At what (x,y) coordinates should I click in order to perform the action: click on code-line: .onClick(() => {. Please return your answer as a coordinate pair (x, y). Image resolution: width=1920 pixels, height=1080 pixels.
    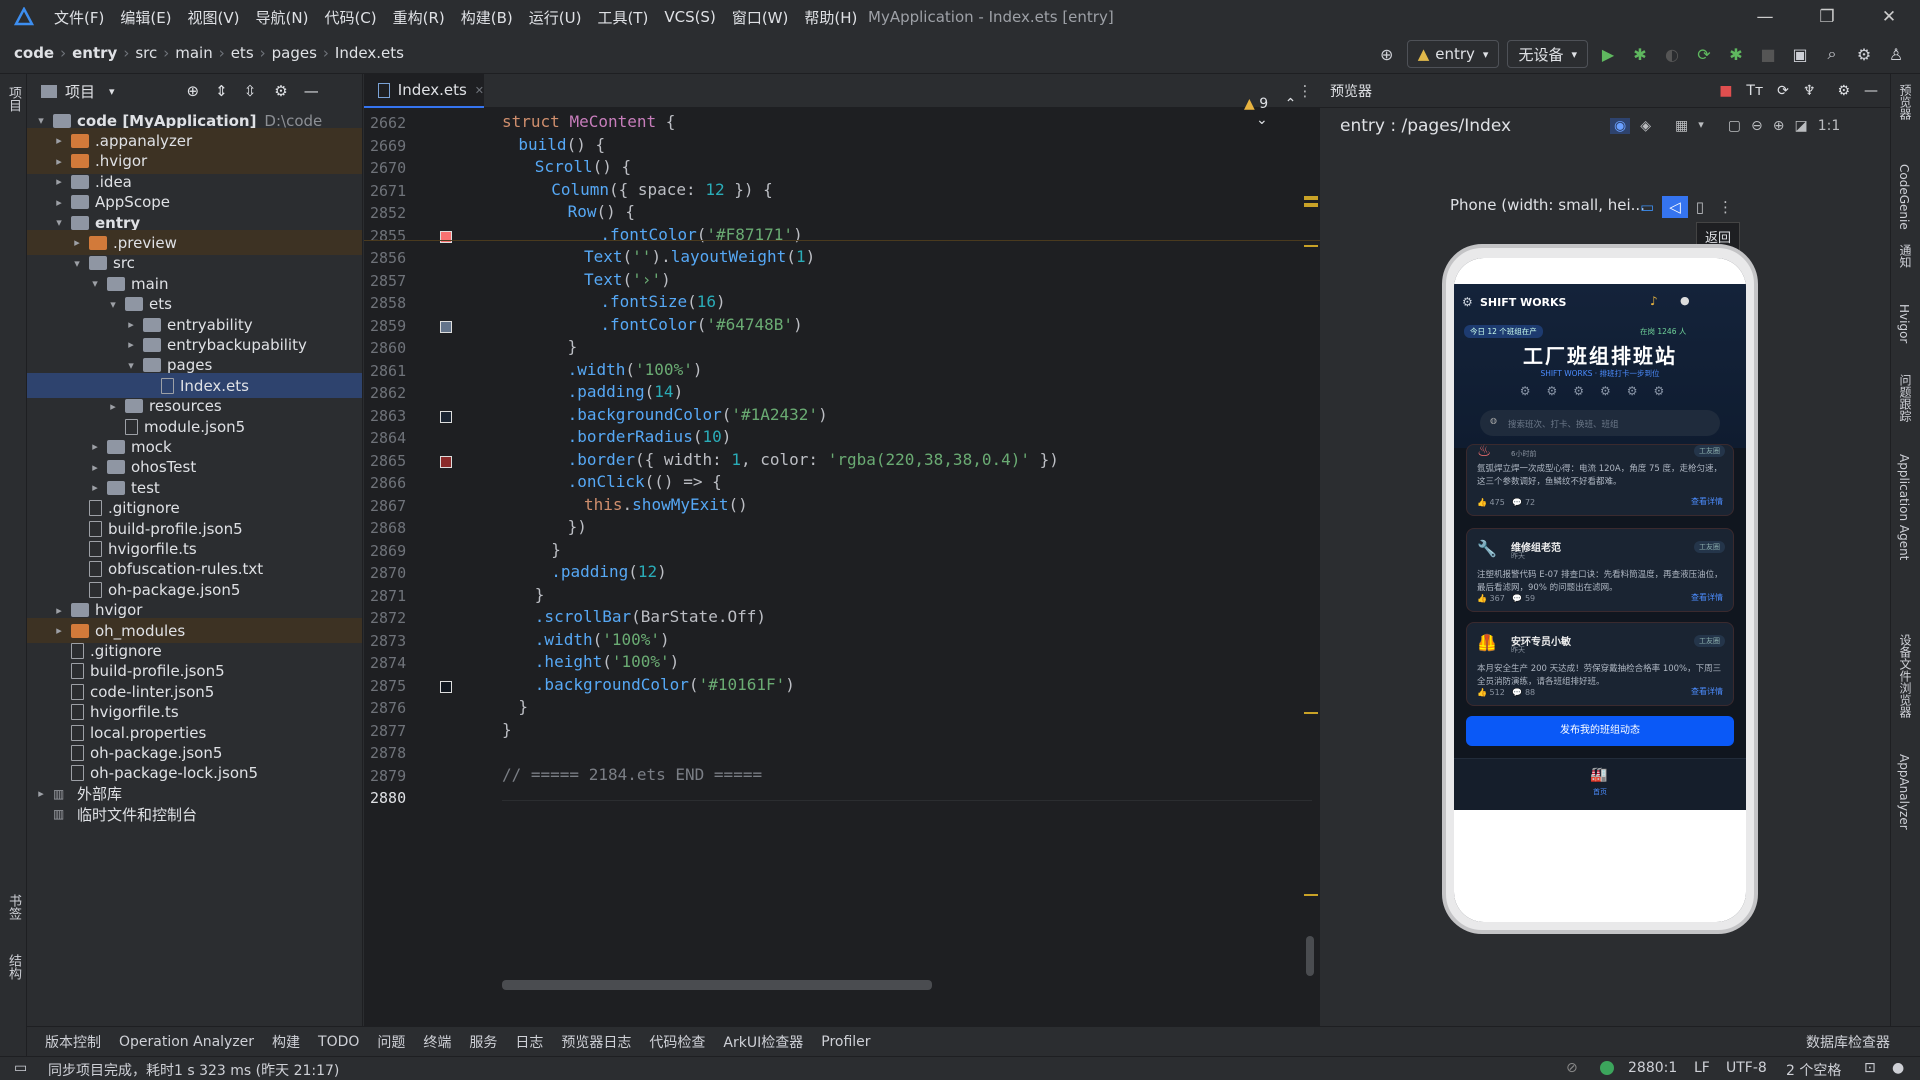
    Looking at the image, I should click on (645, 481).